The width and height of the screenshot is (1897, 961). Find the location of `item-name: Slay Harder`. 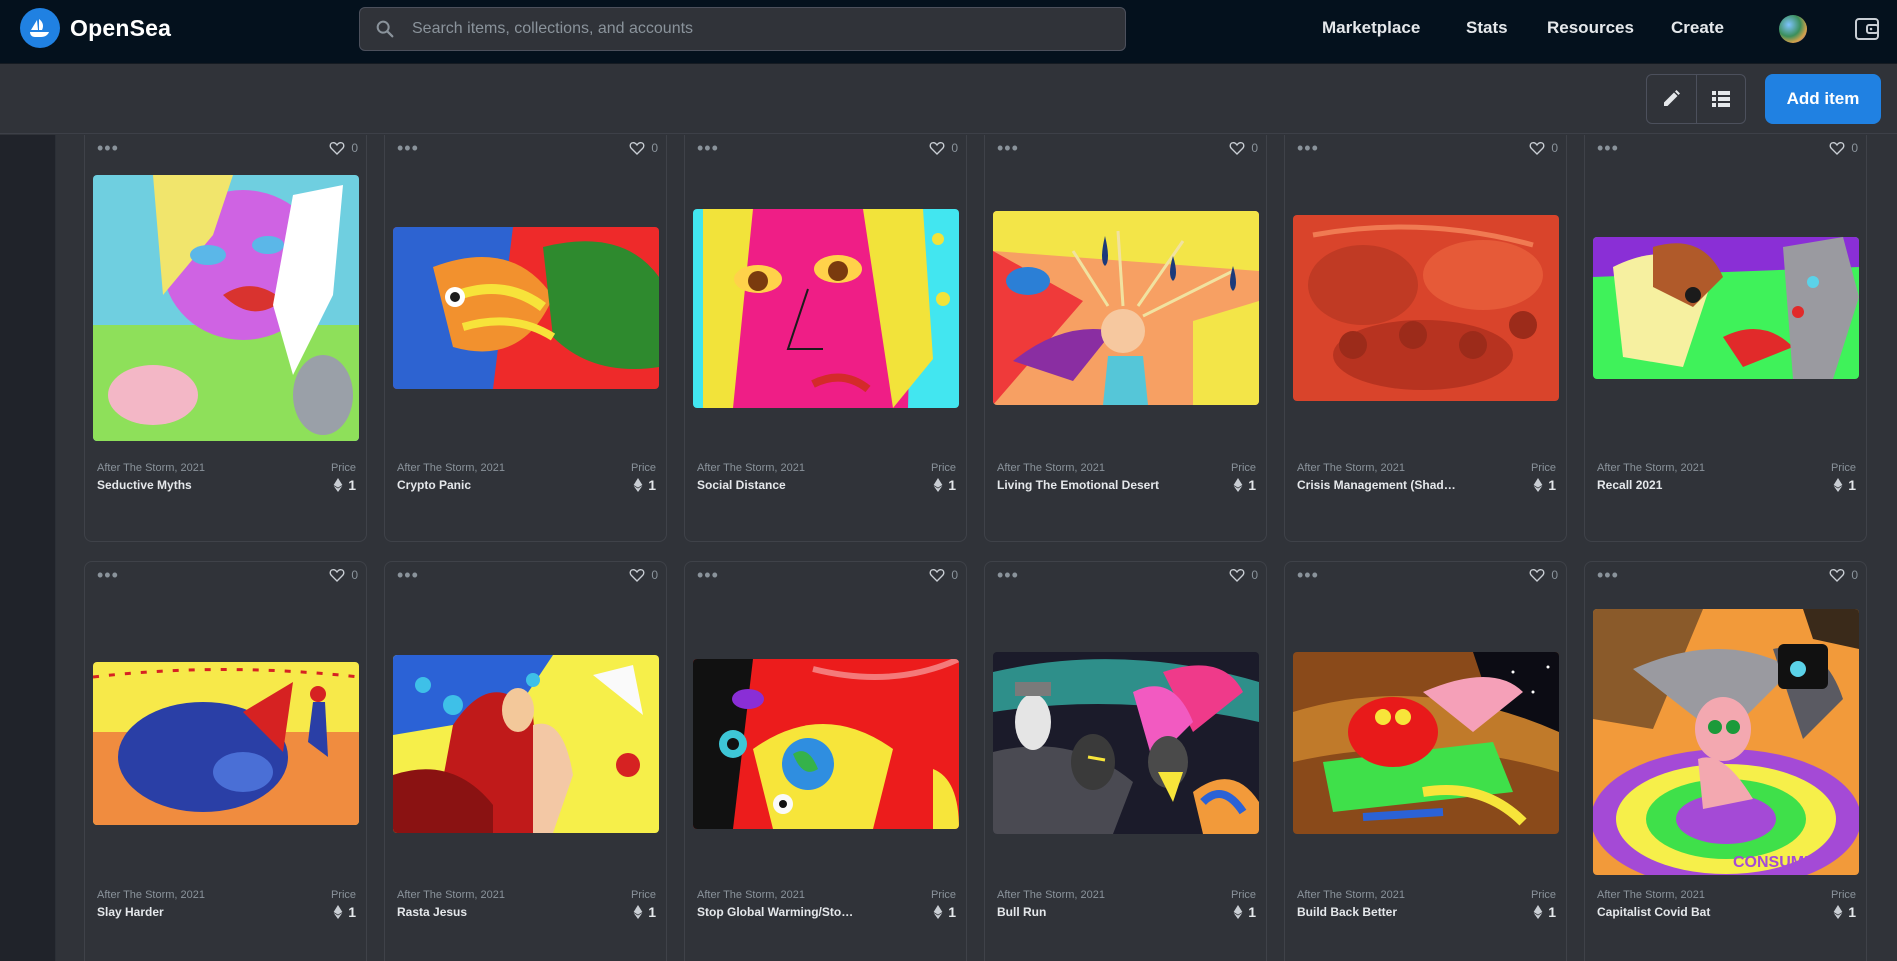

item-name: Slay Harder is located at coordinates (182, 912).